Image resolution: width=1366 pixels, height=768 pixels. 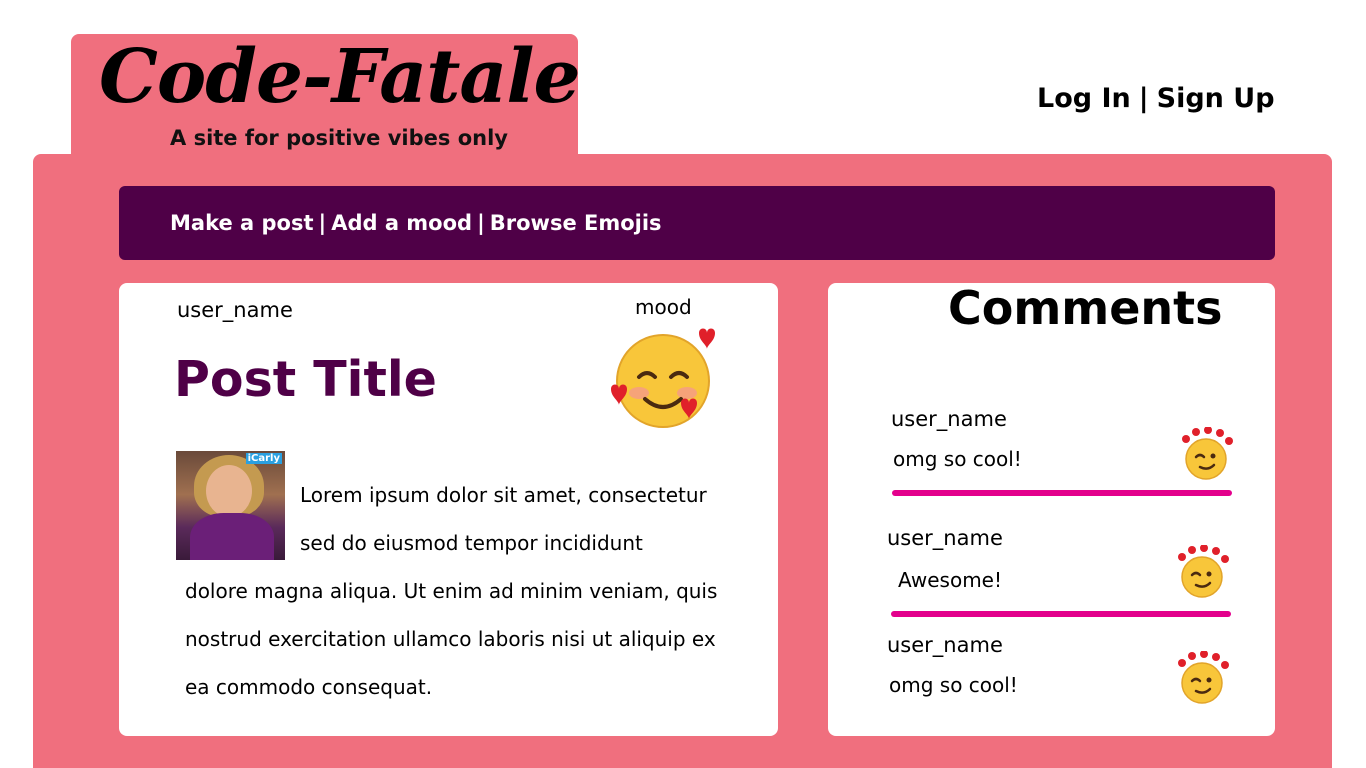 What do you see at coordinates (339, 138) in the screenshot?
I see `site-tagline: A site for positive vibes only` at bounding box center [339, 138].